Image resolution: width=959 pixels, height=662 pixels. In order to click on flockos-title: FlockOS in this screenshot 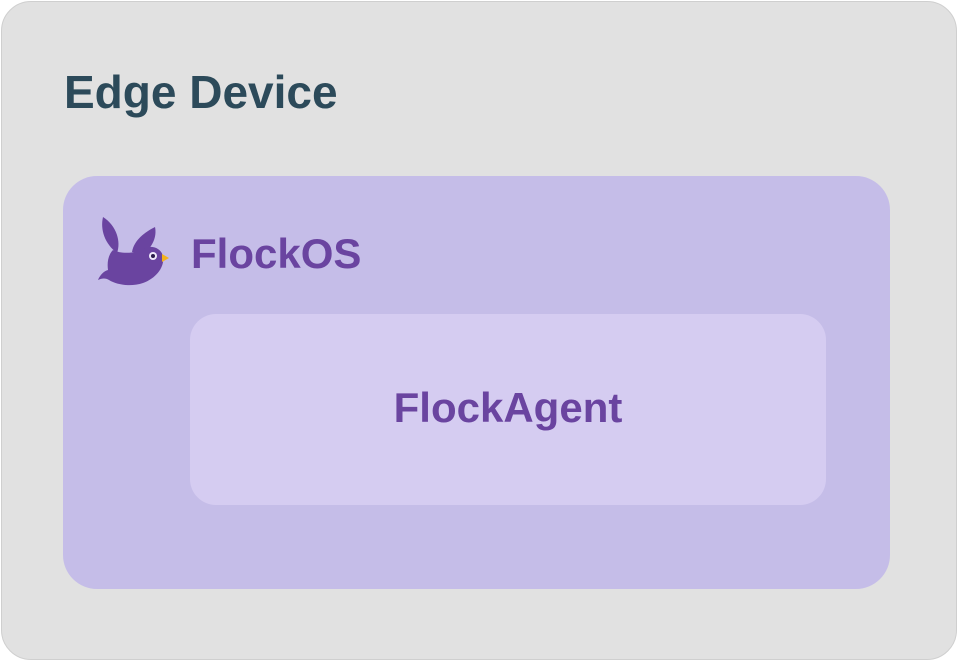, I will do `click(276, 253)`.